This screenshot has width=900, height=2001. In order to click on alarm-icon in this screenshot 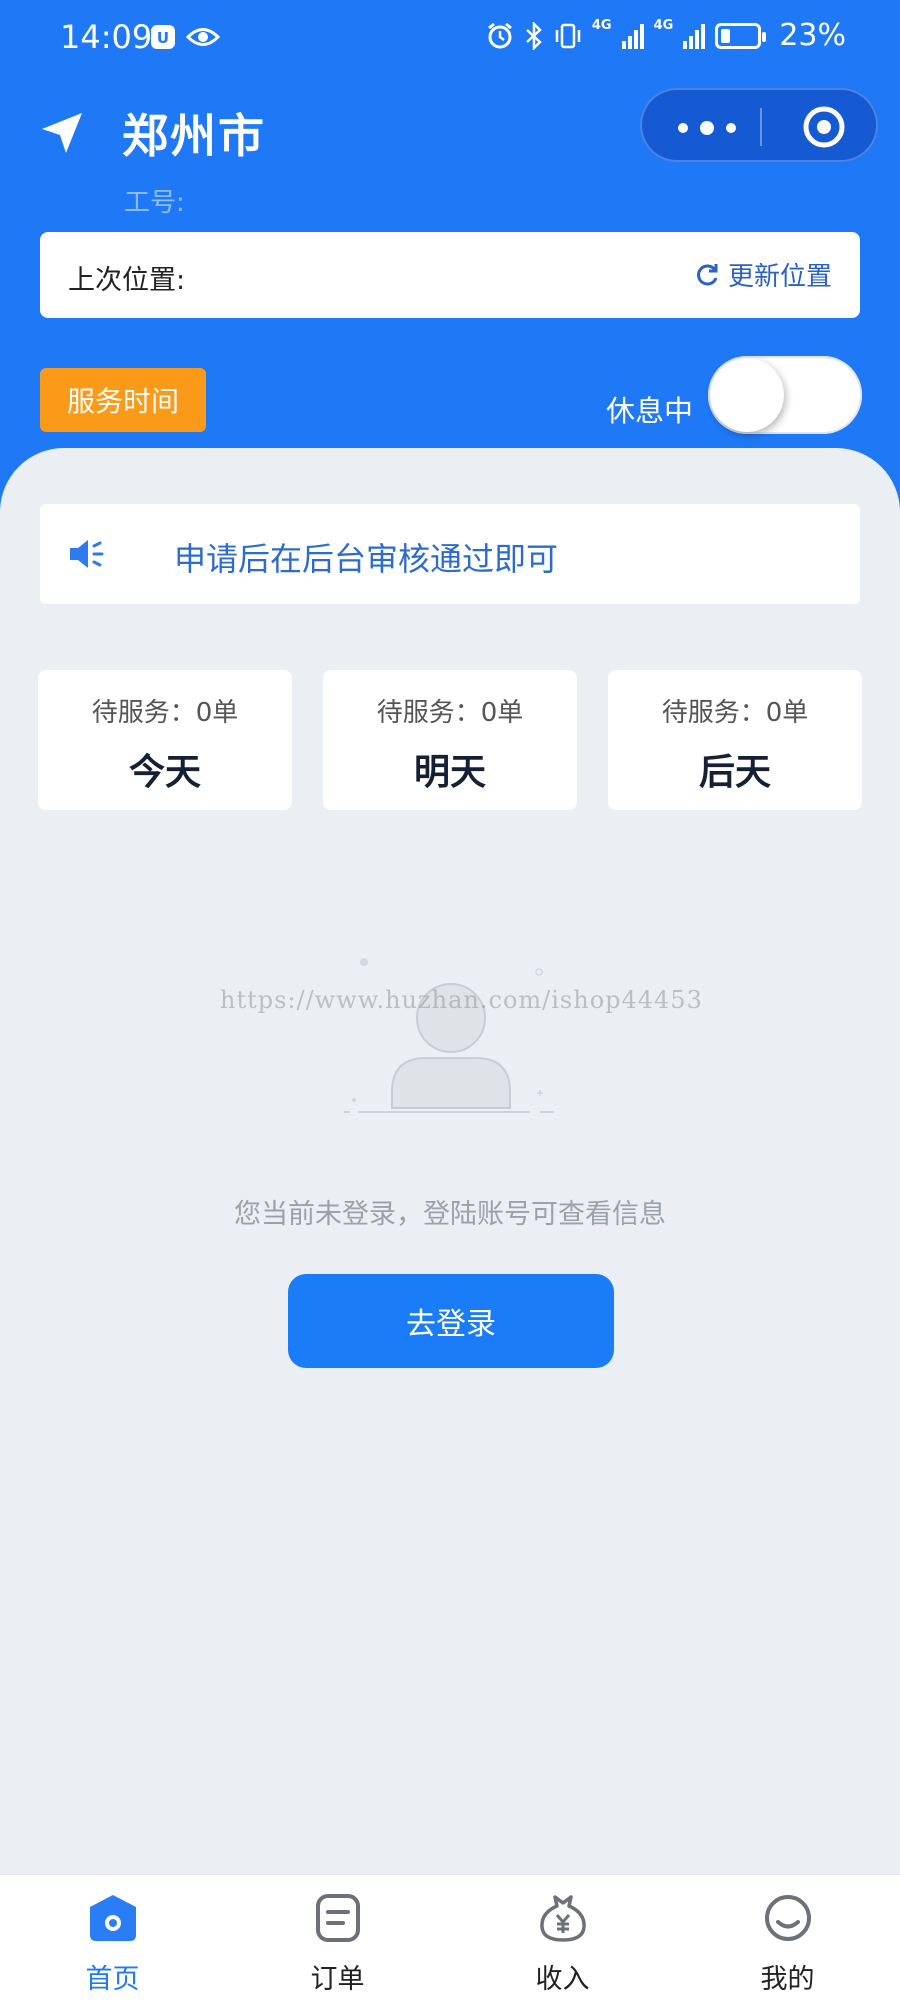, I will do `click(499, 35)`.